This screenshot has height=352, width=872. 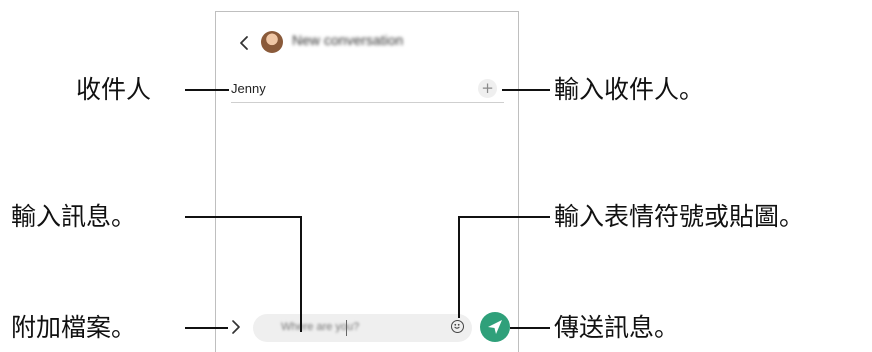 I want to click on avatar, so click(x=272, y=42).